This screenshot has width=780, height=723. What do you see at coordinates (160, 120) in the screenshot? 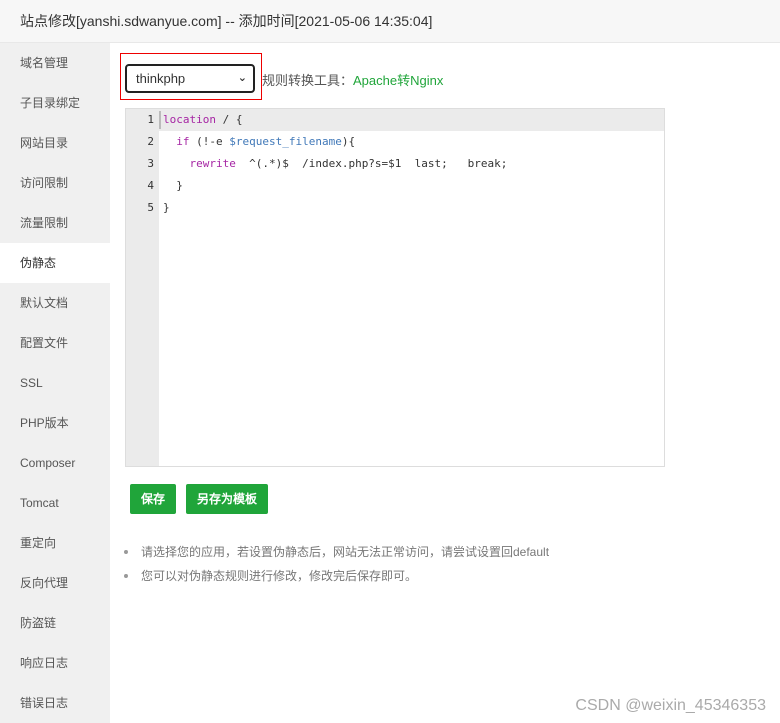
I see `text-cursor` at bounding box center [160, 120].